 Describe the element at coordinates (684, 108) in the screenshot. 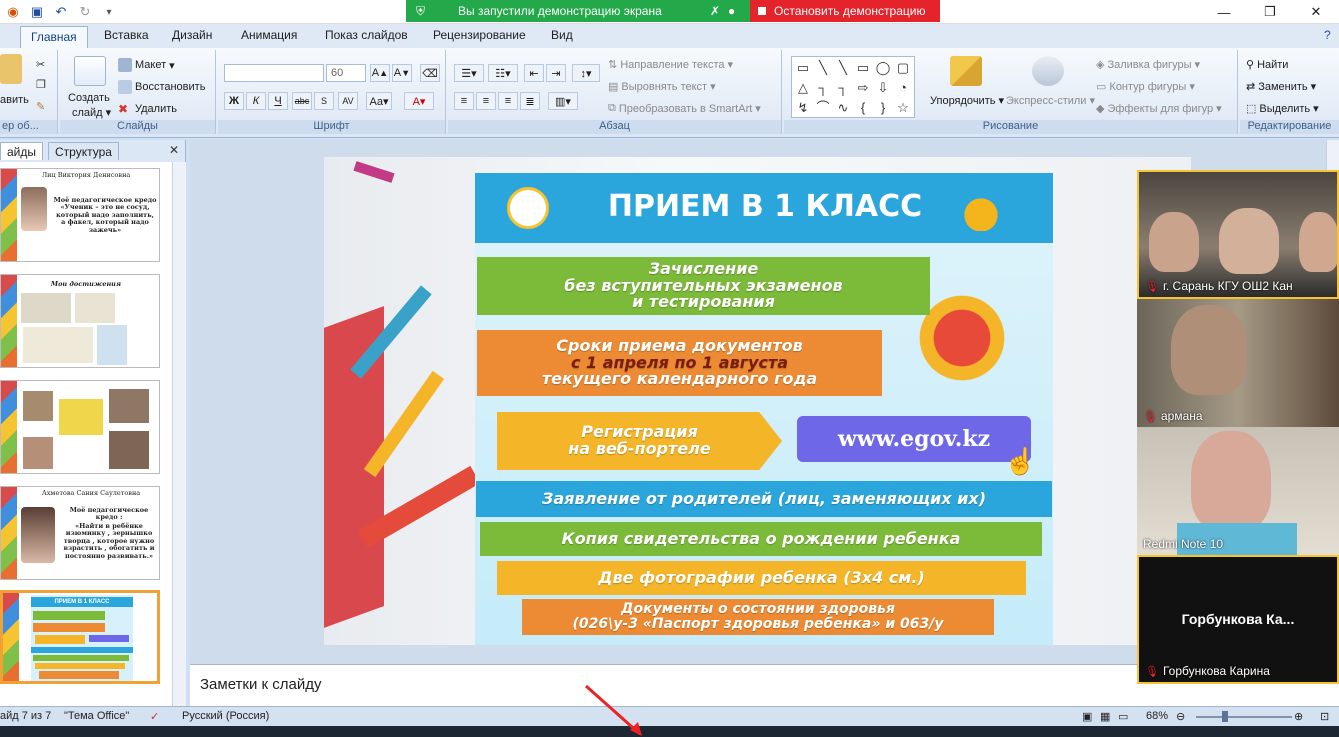

I see `smartart-button: ⧉ Преобразовать в SmartArt ▾` at that location.